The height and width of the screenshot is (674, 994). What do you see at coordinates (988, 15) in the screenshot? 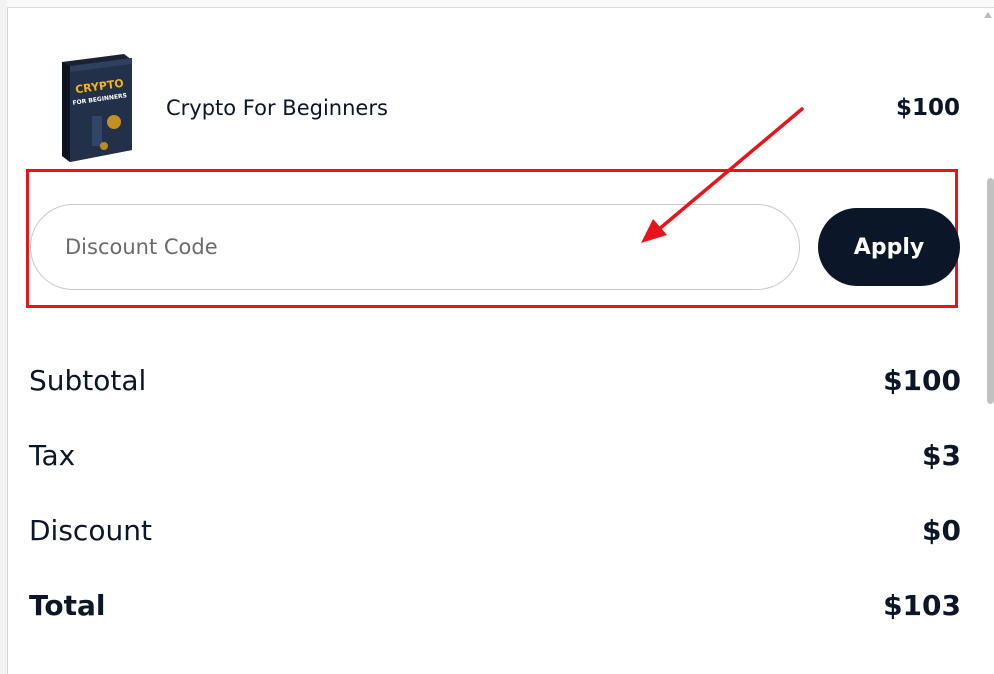
I see `scroll-up-arrow-icon` at bounding box center [988, 15].